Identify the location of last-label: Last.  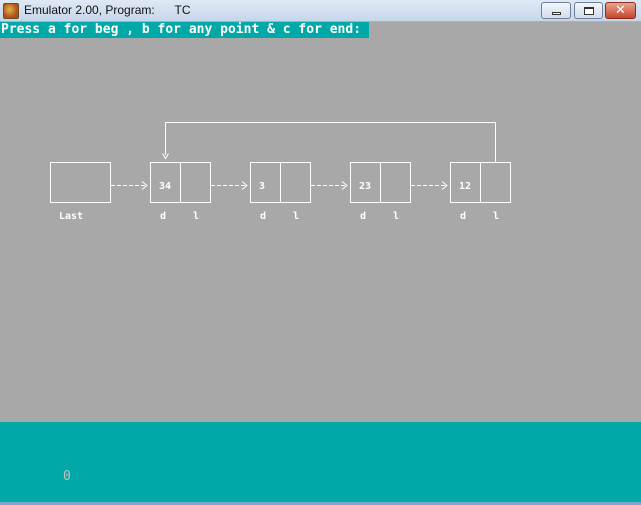
(71, 216).